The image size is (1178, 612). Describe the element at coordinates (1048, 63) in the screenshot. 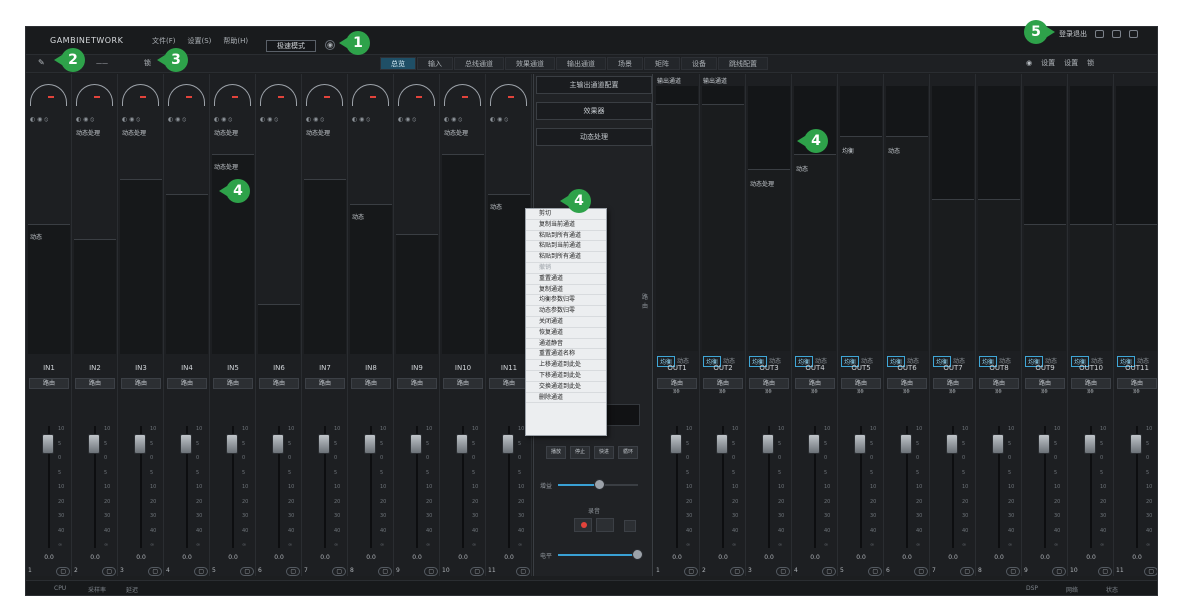

I see `toolbar-right-label-1: 设置` at that location.